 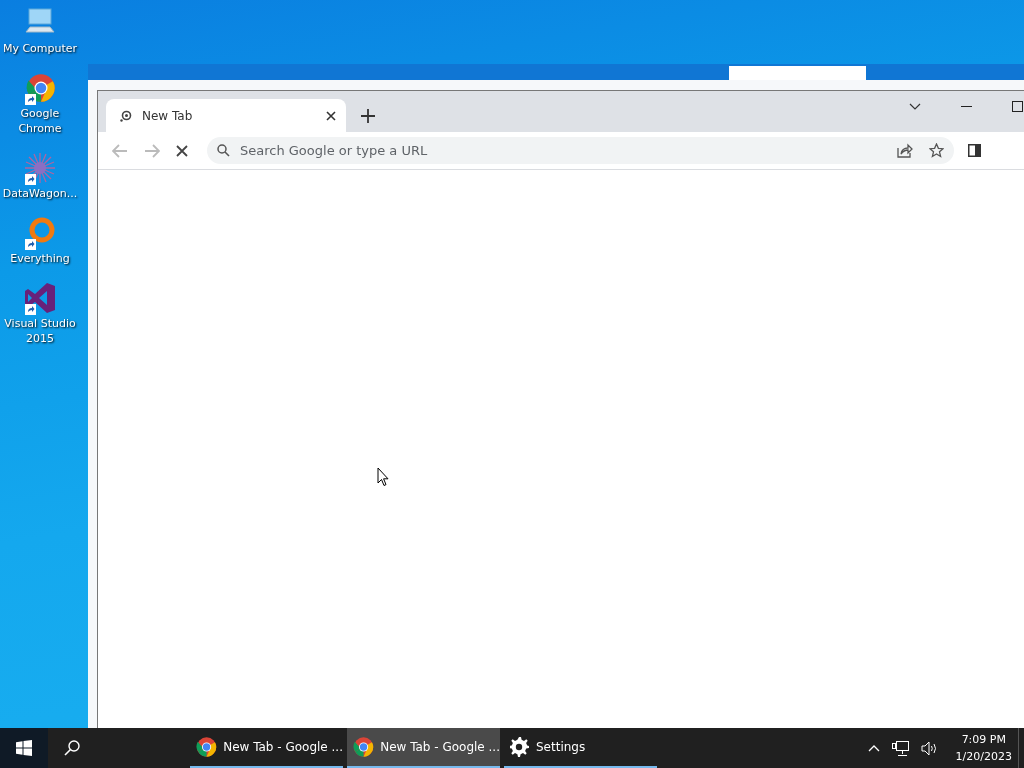 I want to click on chevron-down-icon, so click(x=915, y=106).